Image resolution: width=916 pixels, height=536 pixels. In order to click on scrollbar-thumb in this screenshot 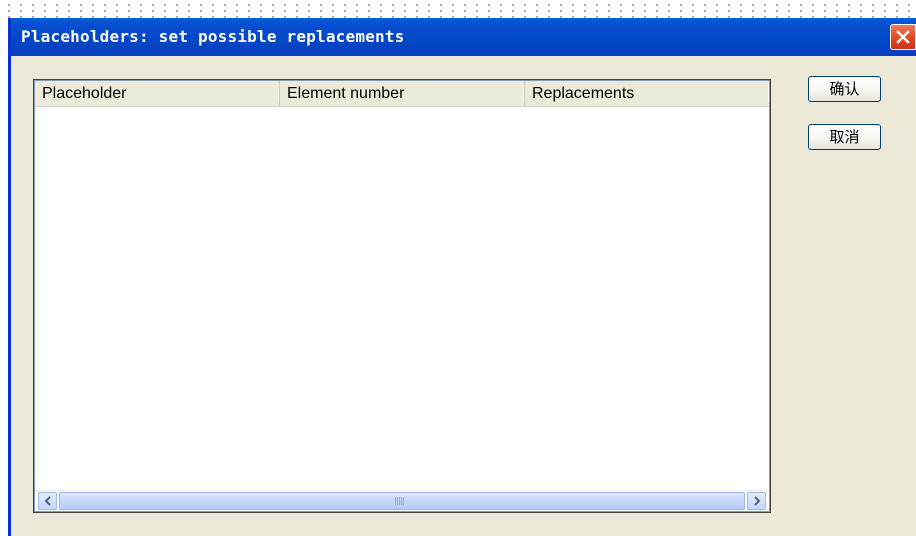, I will do `click(402, 501)`.